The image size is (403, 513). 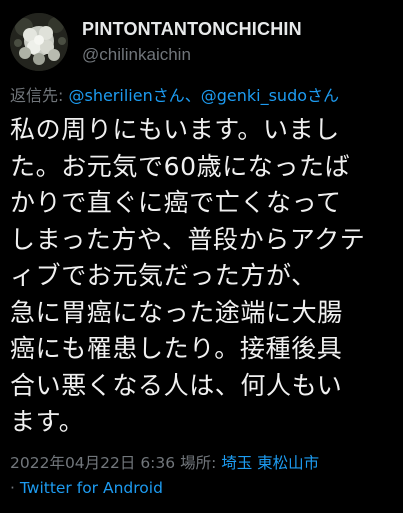 What do you see at coordinates (15, 487) in the screenshot?
I see `source-prefix: ·` at bounding box center [15, 487].